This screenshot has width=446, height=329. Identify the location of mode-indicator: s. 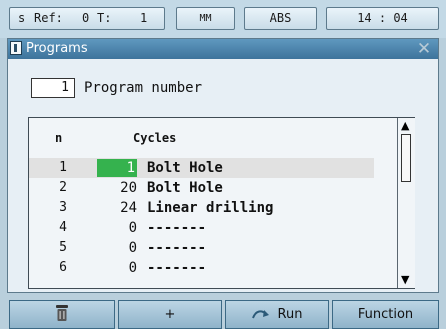
(22, 18).